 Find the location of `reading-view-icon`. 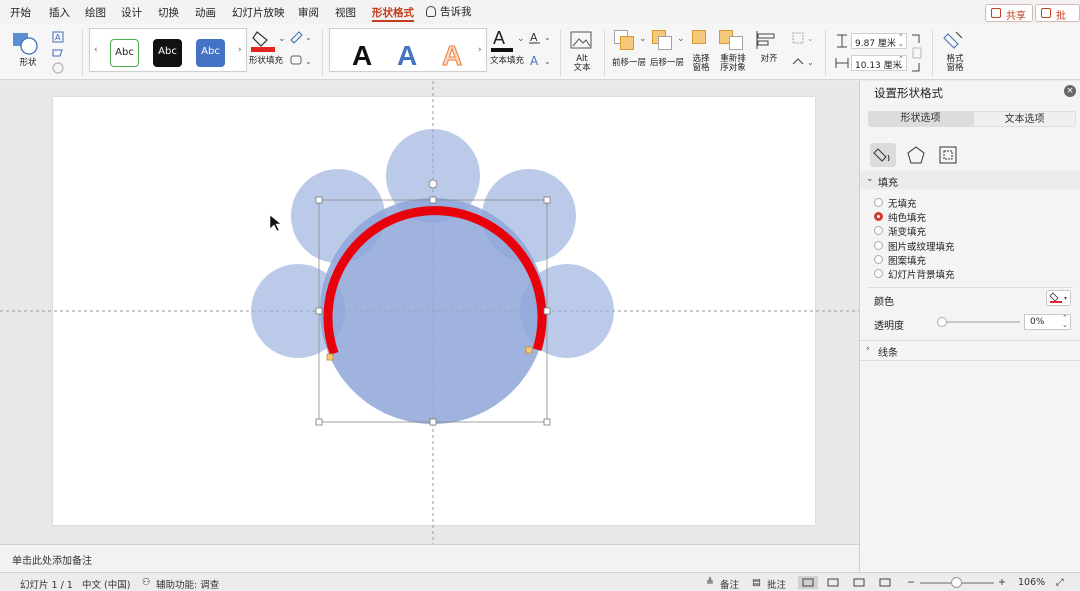

reading-view-icon is located at coordinates (859, 582).